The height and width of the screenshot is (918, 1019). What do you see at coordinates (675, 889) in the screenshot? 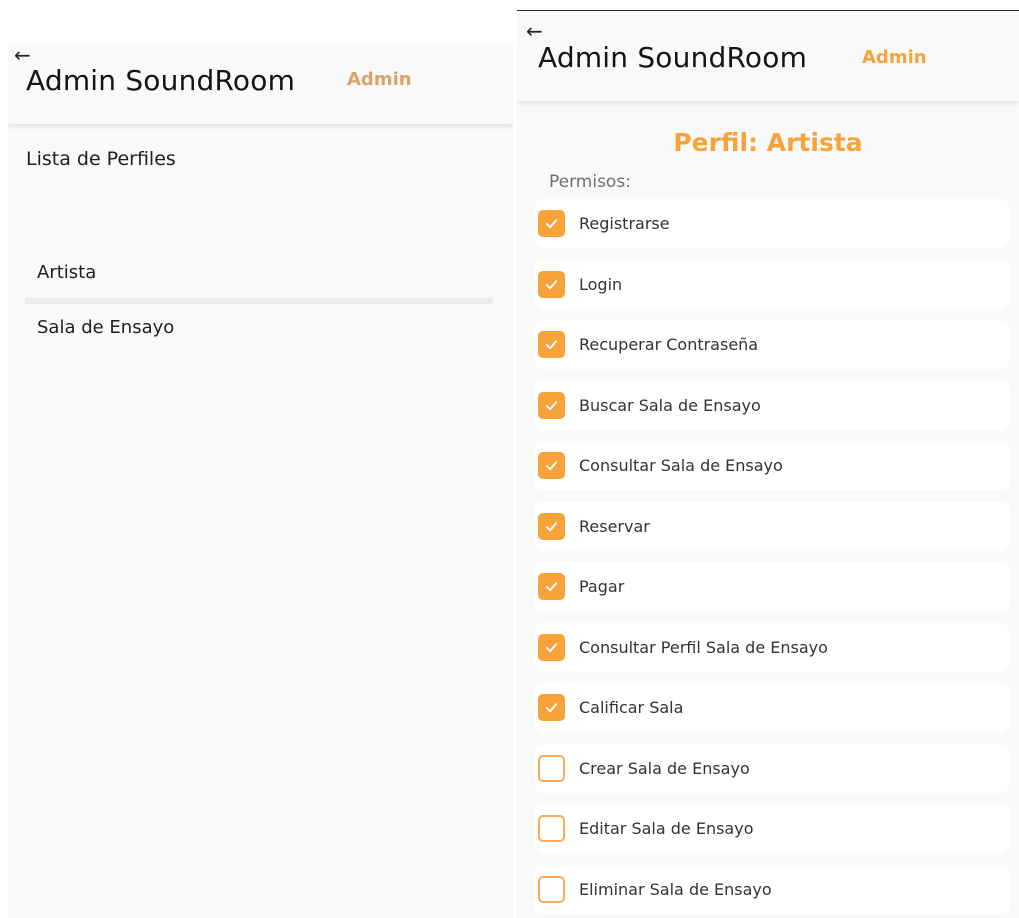
I see `permission-label: Eliminar Sala de Ensayo` at bounding box center [675, 889].